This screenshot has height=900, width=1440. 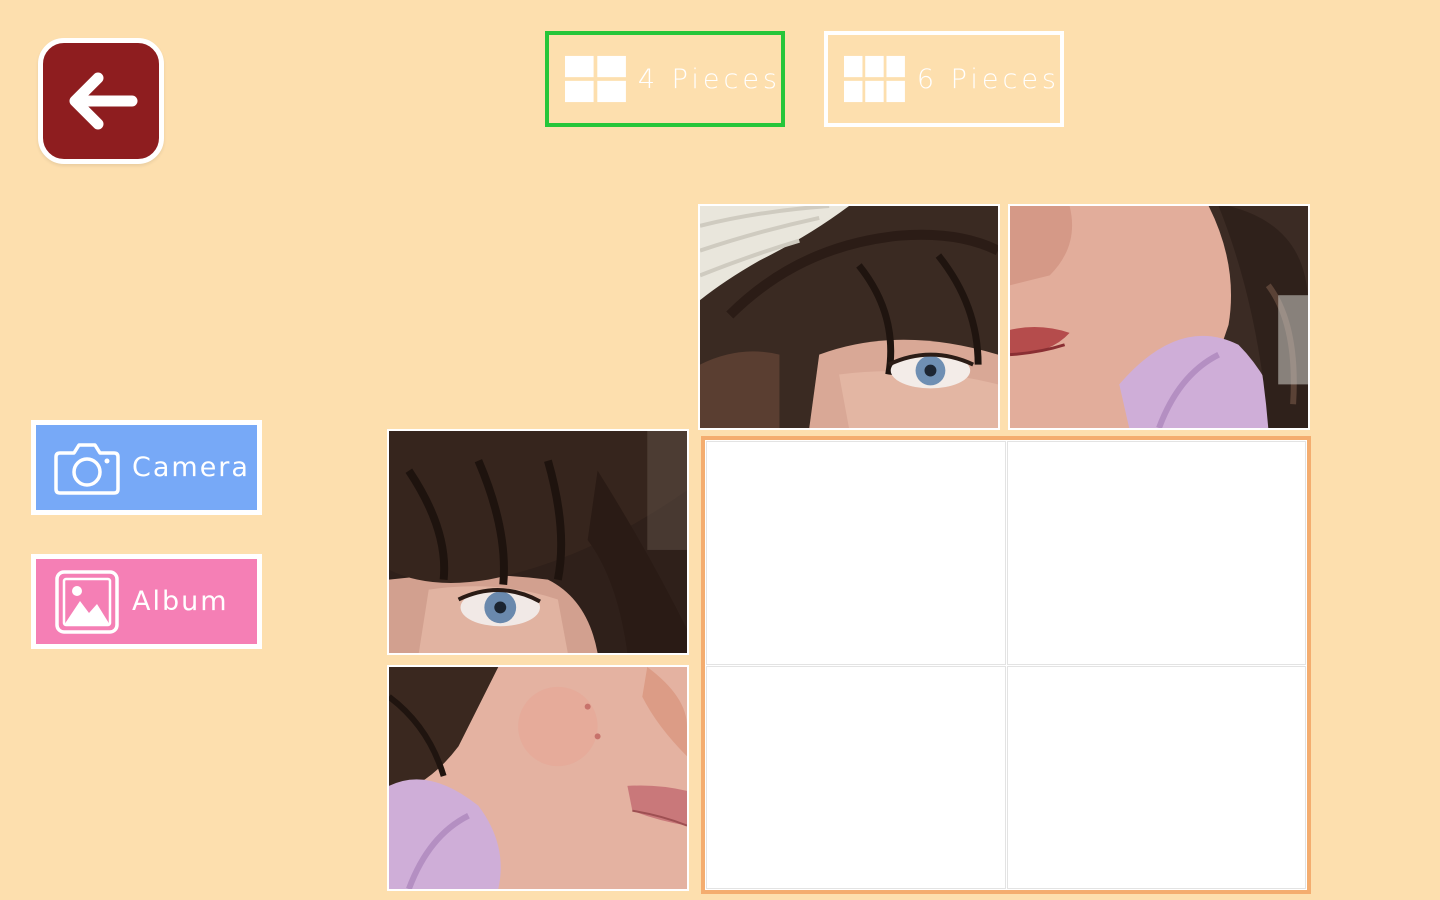 I want to click on grid-6-icon, so click(x=874, y=79).